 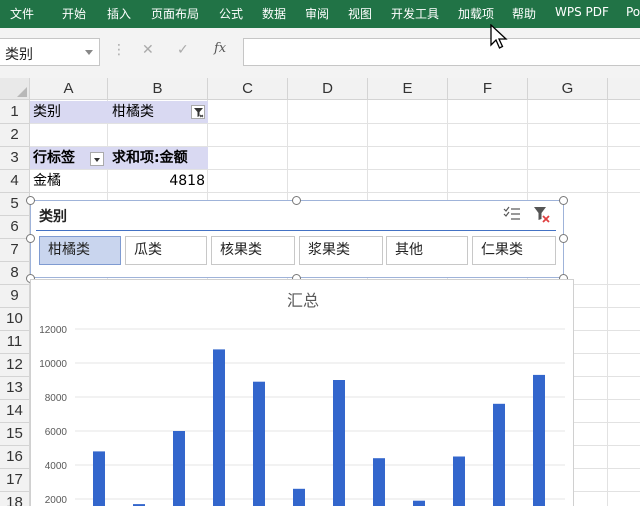 I want to click on name-box: 类别, so click(x=50, y=52).